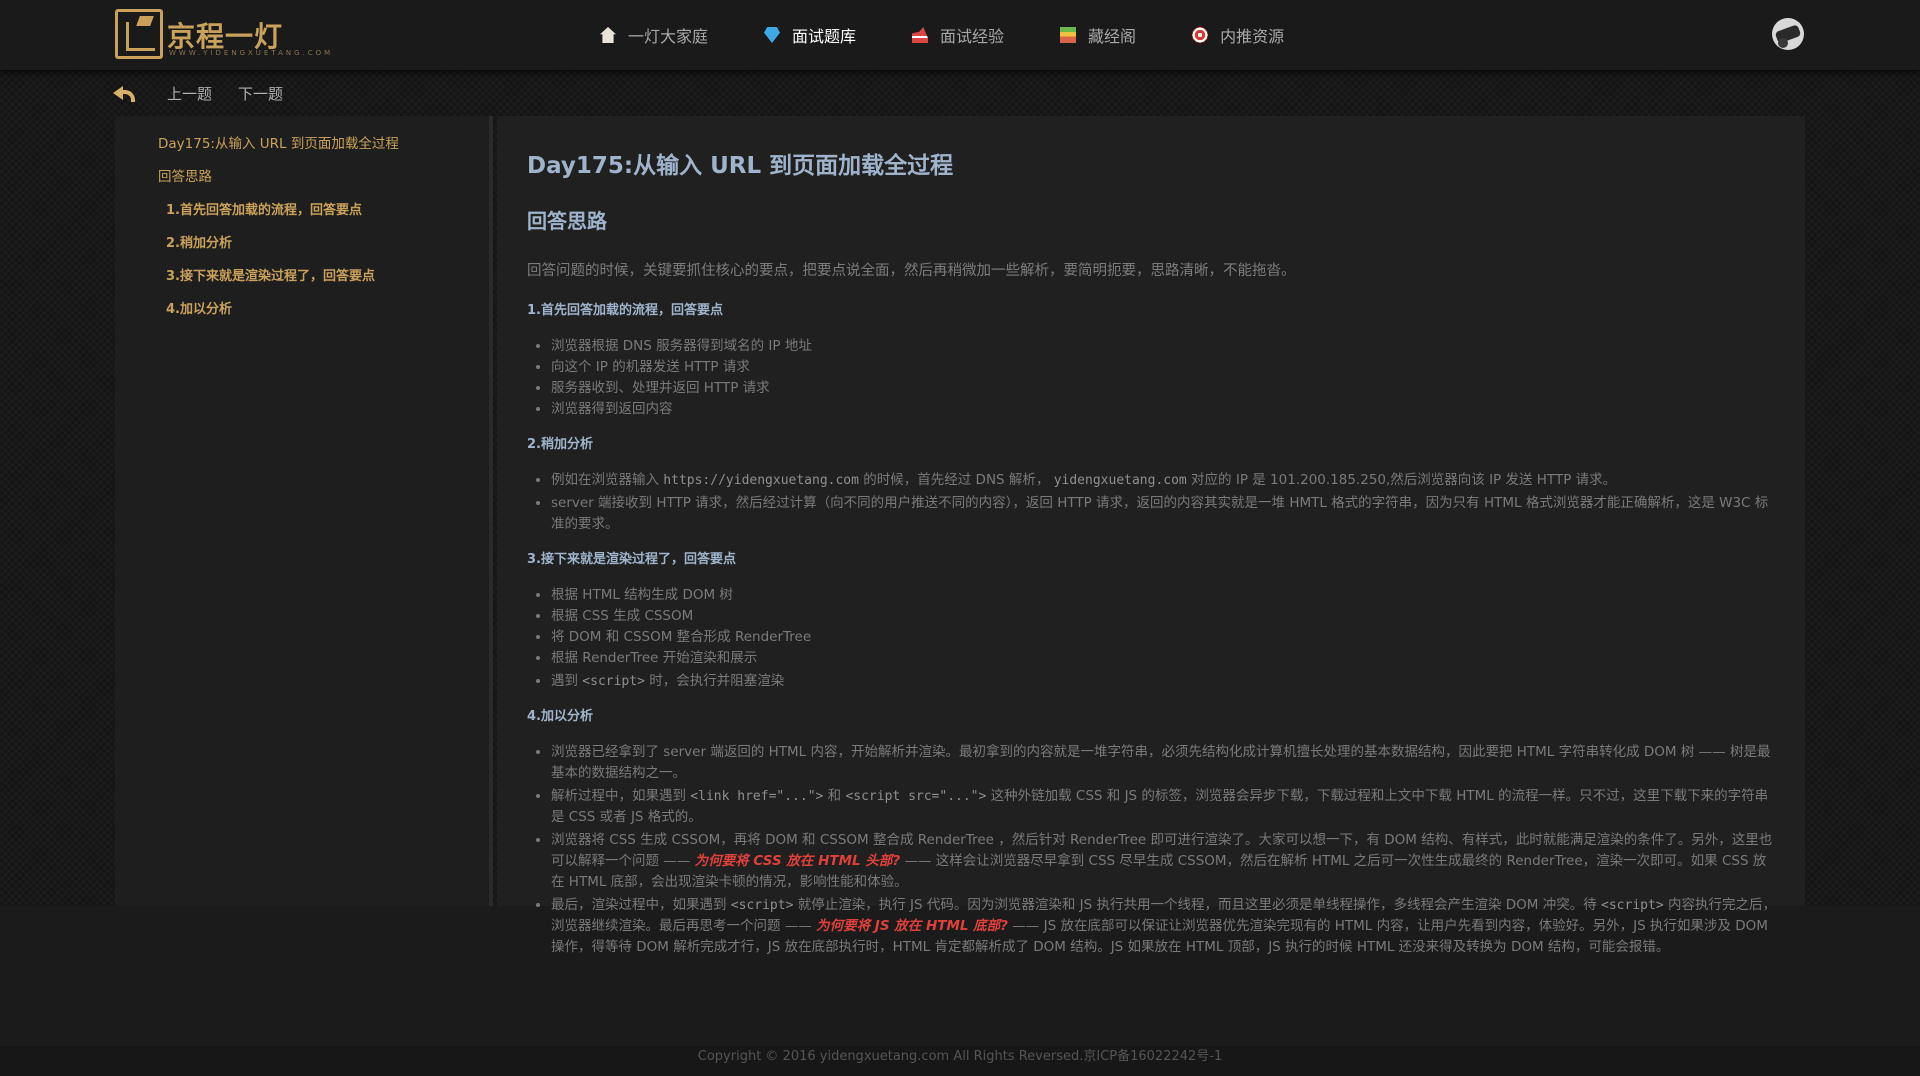  What do you see at coordinates (1164, 658) in the screenshot?
I see `list-item: 根据 RenderTree 开始渲染和展示` at bounding box center [1164, 658].